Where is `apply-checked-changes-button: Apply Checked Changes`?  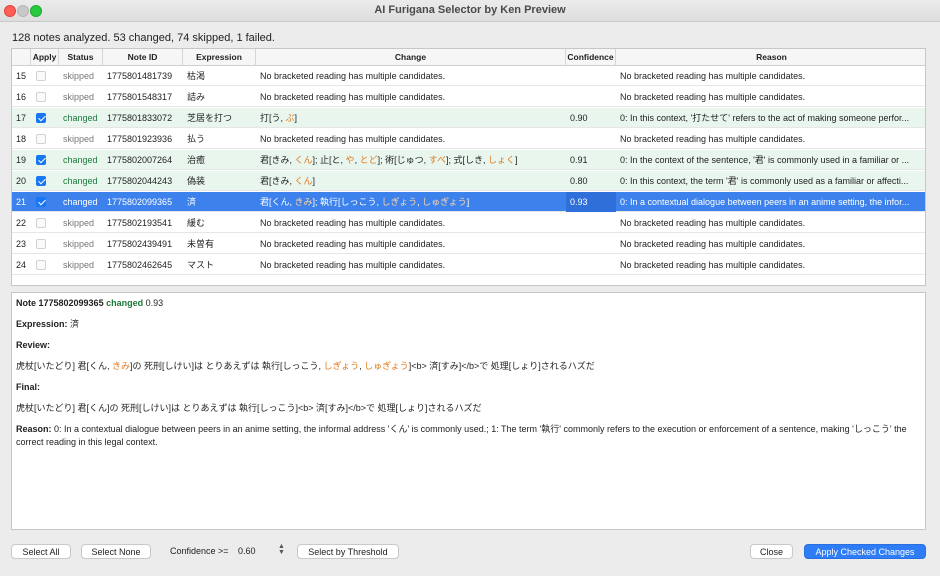
apply-checked-changes-button: Apply Checked Changes is located at coordinates (865, 551).